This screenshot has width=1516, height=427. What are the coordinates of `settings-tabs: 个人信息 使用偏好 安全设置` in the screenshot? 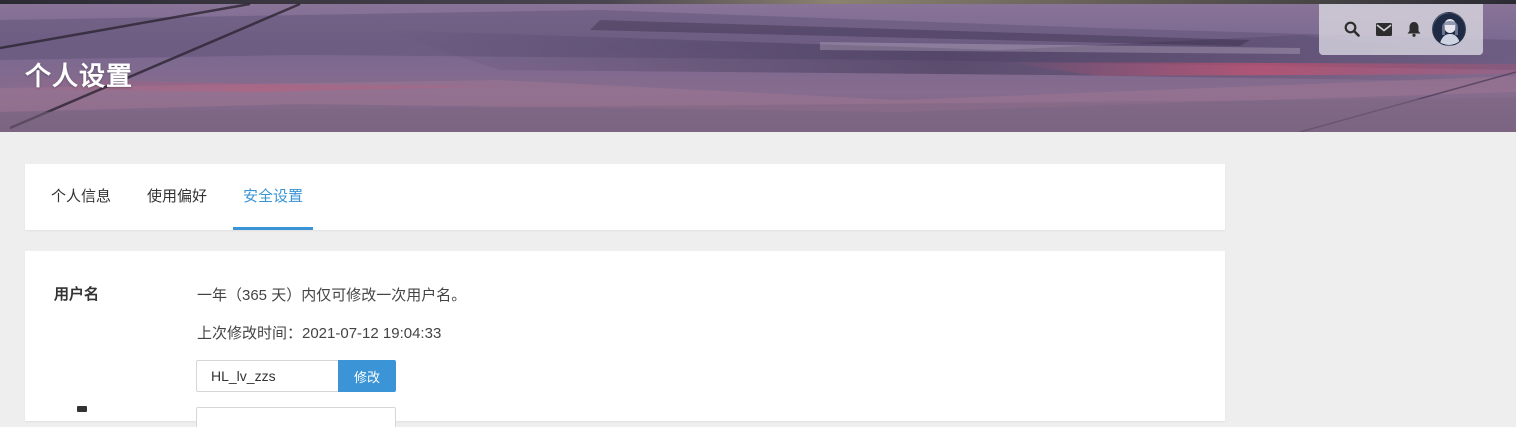 It's located at (625, 197).